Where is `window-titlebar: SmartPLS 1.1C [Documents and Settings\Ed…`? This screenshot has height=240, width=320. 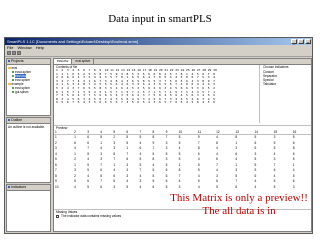
window-titlebar: SmartPLS 1.1C [Documents and Settings\Ed… is located at coordinates (158, 41).